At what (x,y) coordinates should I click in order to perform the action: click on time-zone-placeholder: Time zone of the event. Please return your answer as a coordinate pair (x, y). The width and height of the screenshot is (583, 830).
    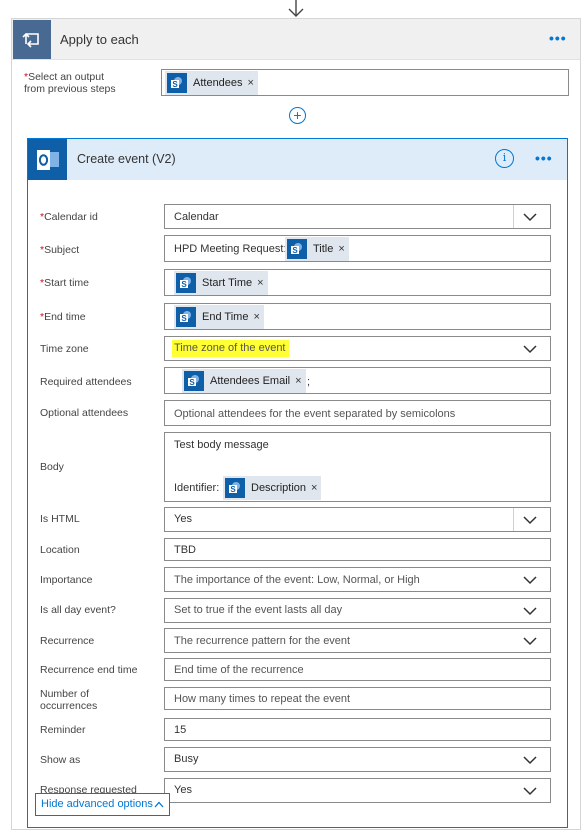
    Looking at the image, I should click on (230, 348).